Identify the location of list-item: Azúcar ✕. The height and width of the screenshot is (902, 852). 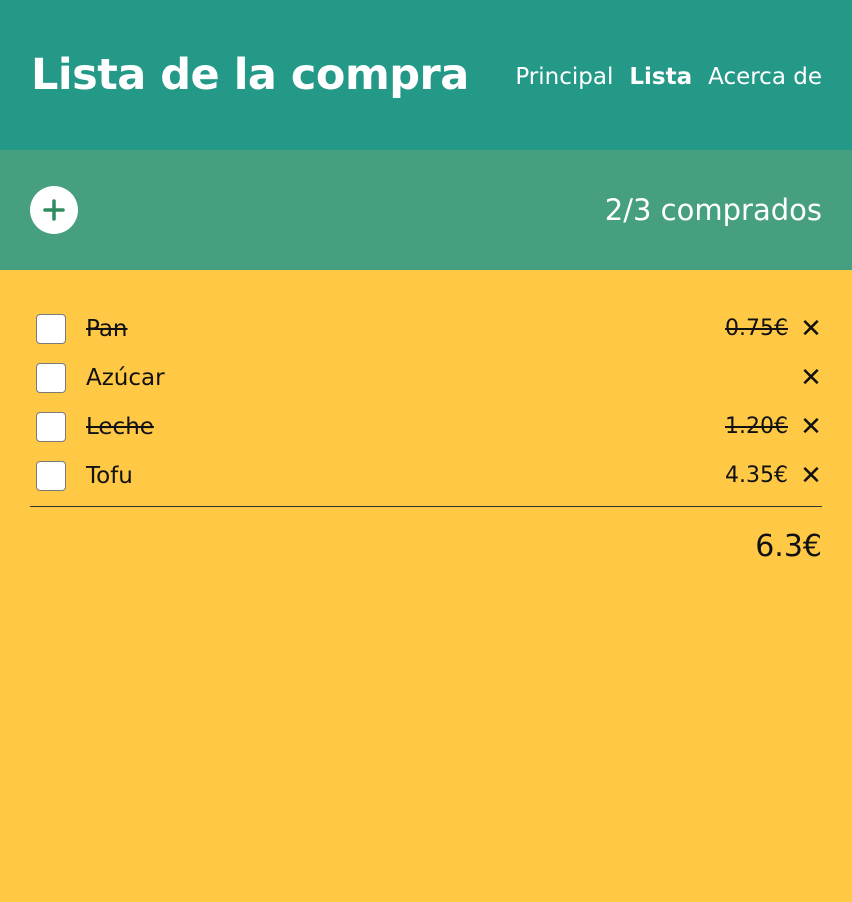
(426, 377).